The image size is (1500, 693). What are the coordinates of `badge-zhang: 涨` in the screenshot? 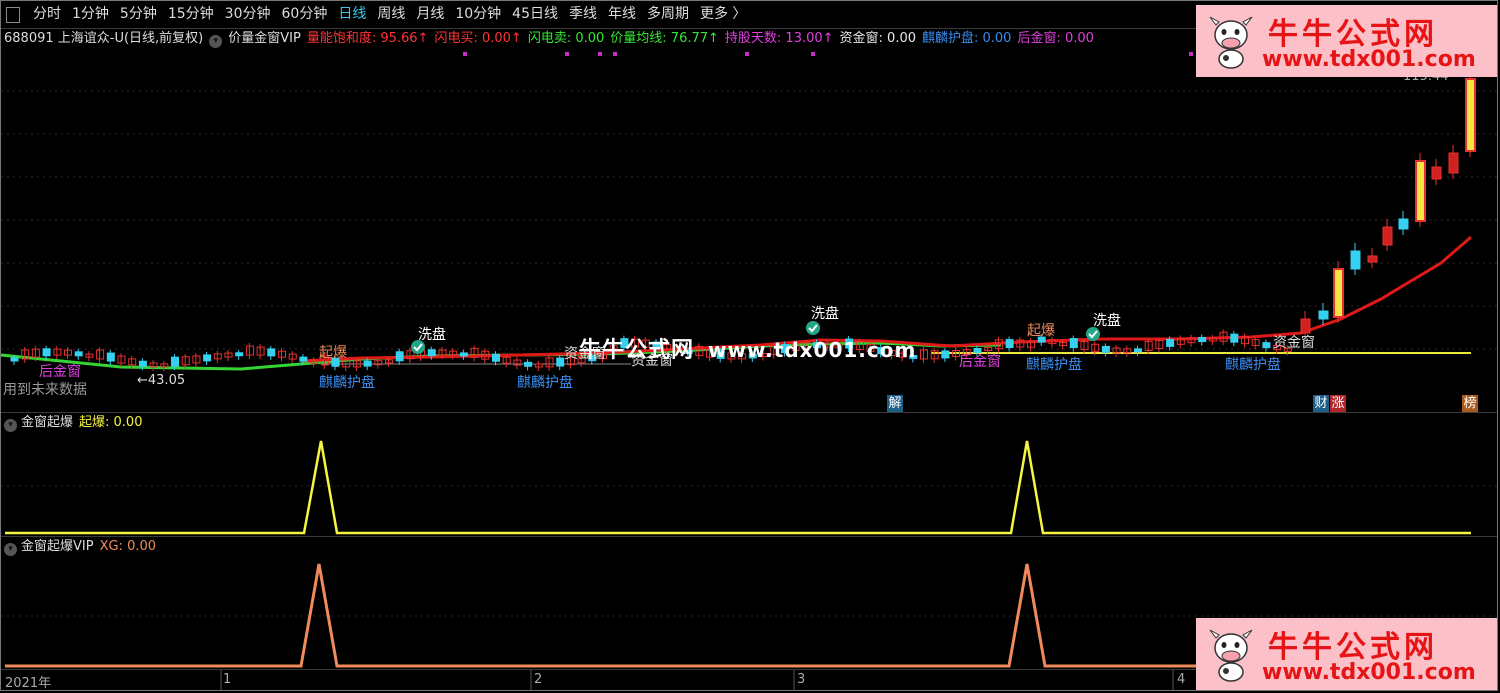 It's located at (1338, 403).